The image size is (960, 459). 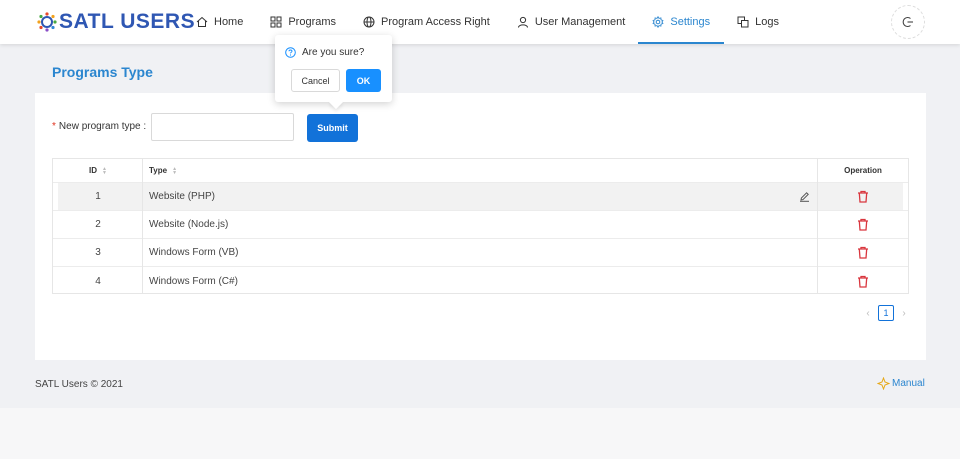 What do you see at coordinates (182, 196) in the screenshot?
I see `cell-type: Website (PHP)` at bounding box center [182, 196].